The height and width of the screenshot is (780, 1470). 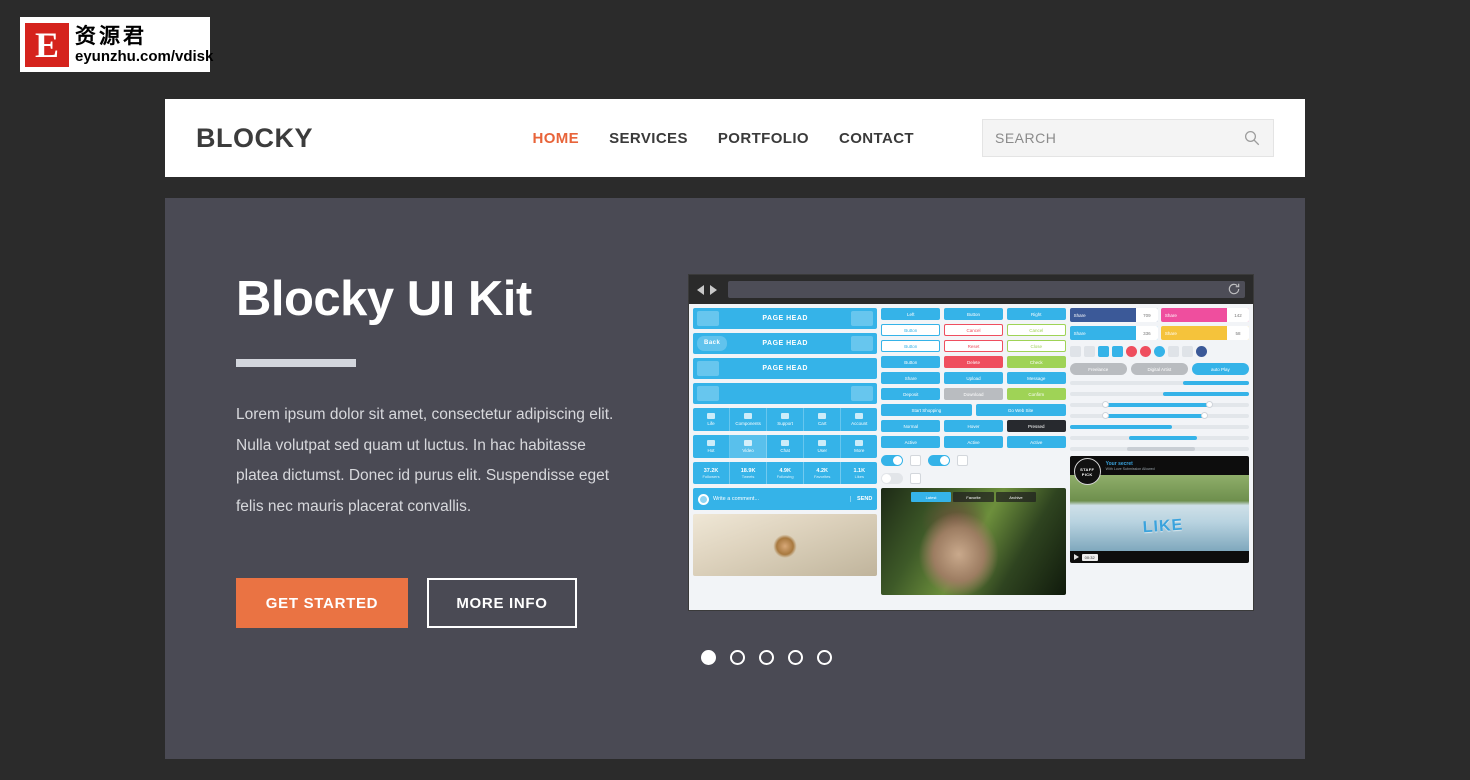 What do you see at coordinates (973, 362) in the screenshot?
I see `uikit-solid-button-1: Delete` at bounding box center [973, 362].